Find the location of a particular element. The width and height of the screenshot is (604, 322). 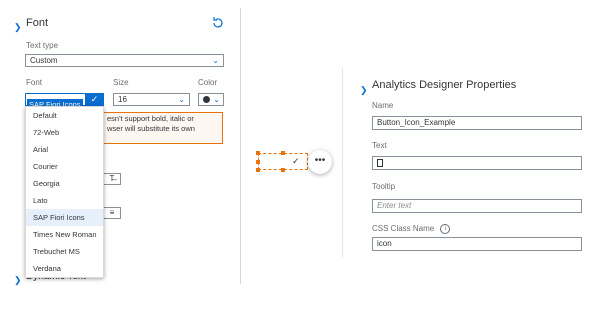

text-type-label: Text type is located at coordinates (42, 45).